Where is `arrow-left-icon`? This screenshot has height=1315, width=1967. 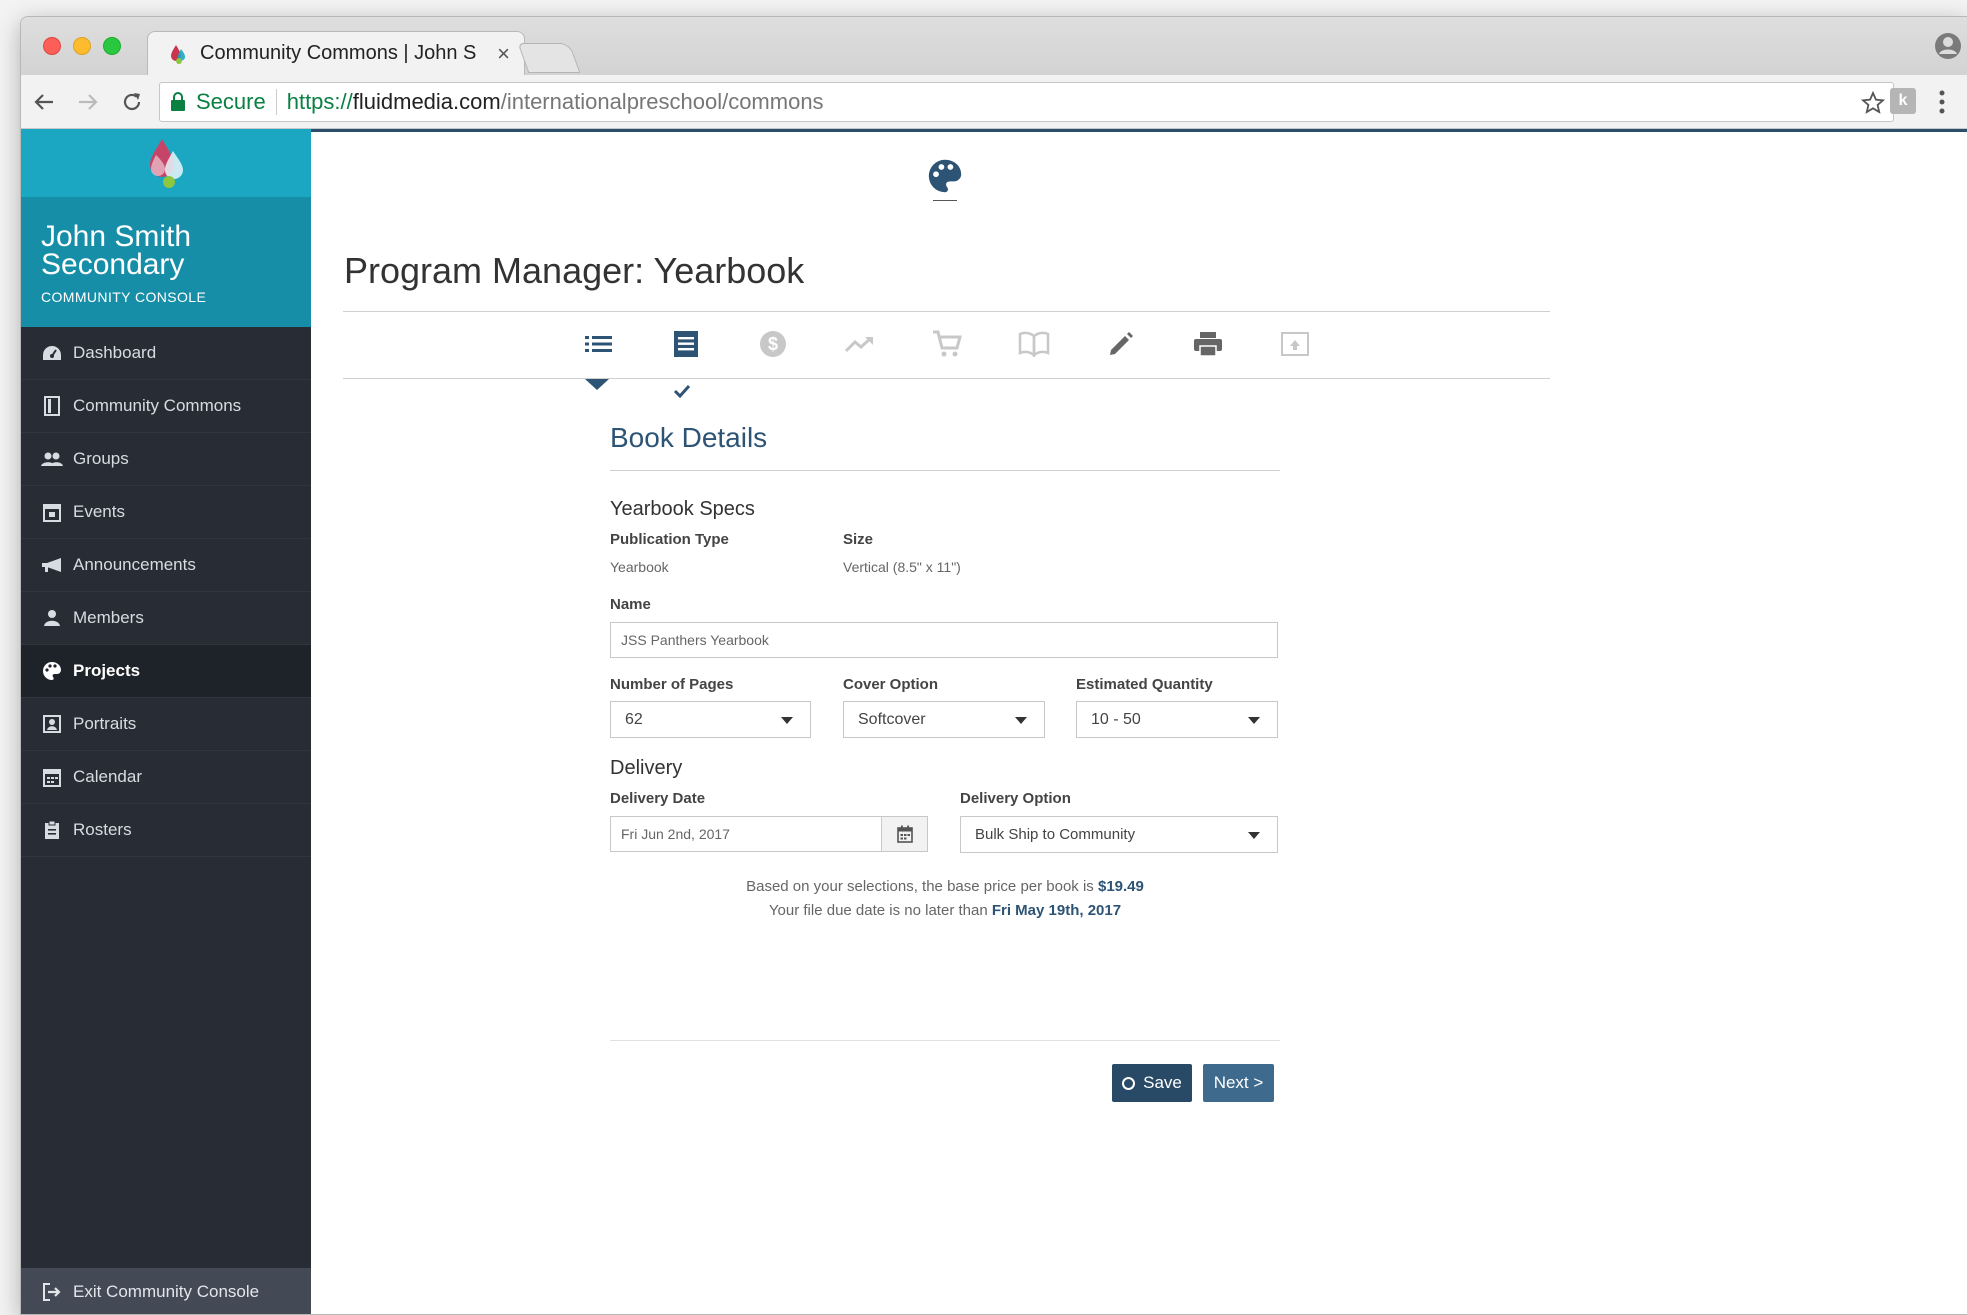 arrow-left-icon is located at coordinates (43, 102).